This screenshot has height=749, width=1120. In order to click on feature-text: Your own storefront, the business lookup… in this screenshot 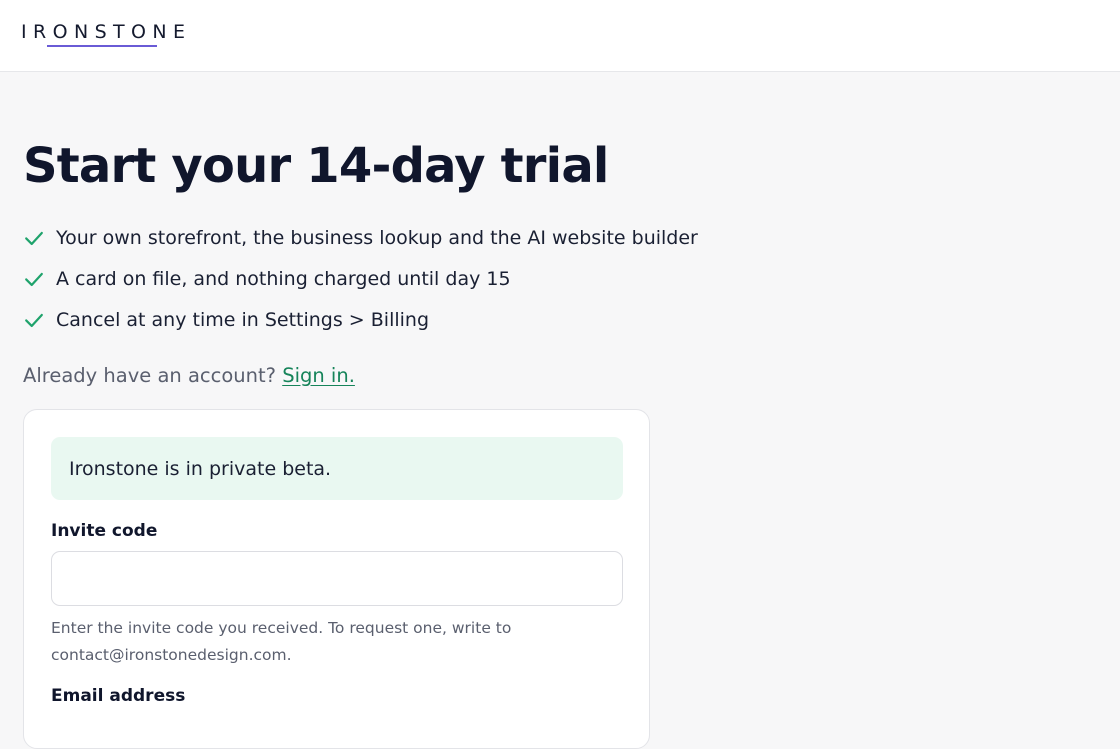, I will do `click(377, 237)`.